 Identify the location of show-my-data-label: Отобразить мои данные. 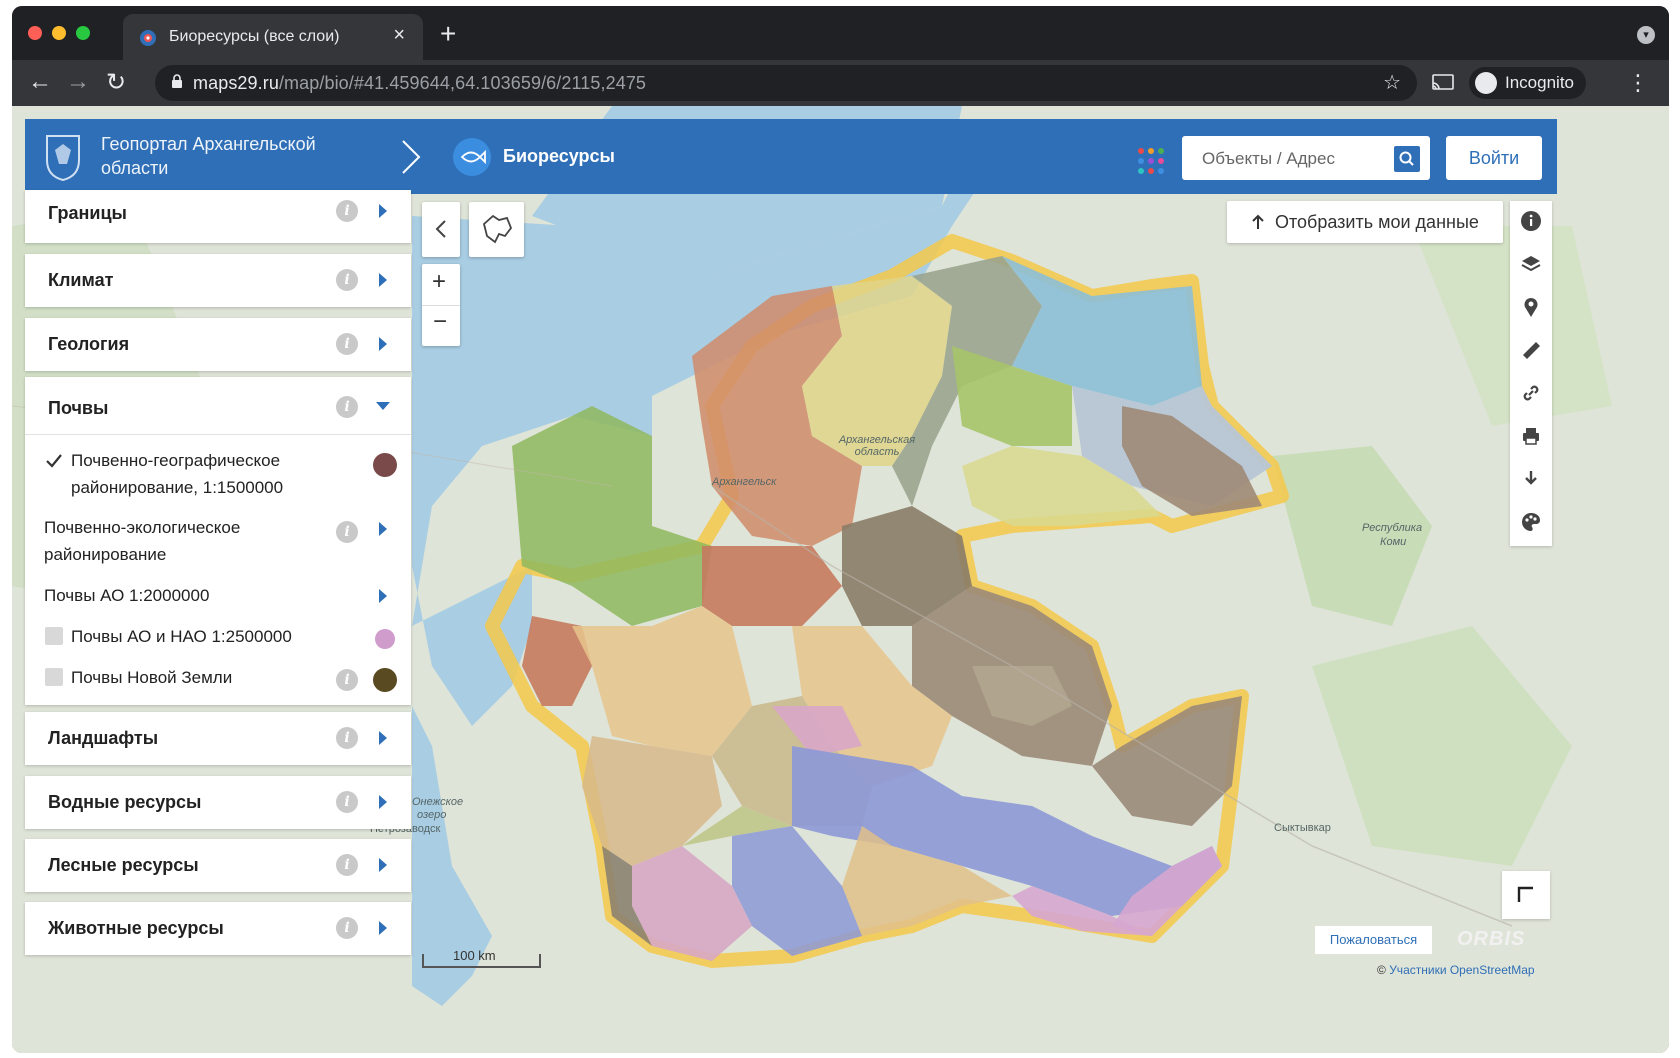
(1377, 222).